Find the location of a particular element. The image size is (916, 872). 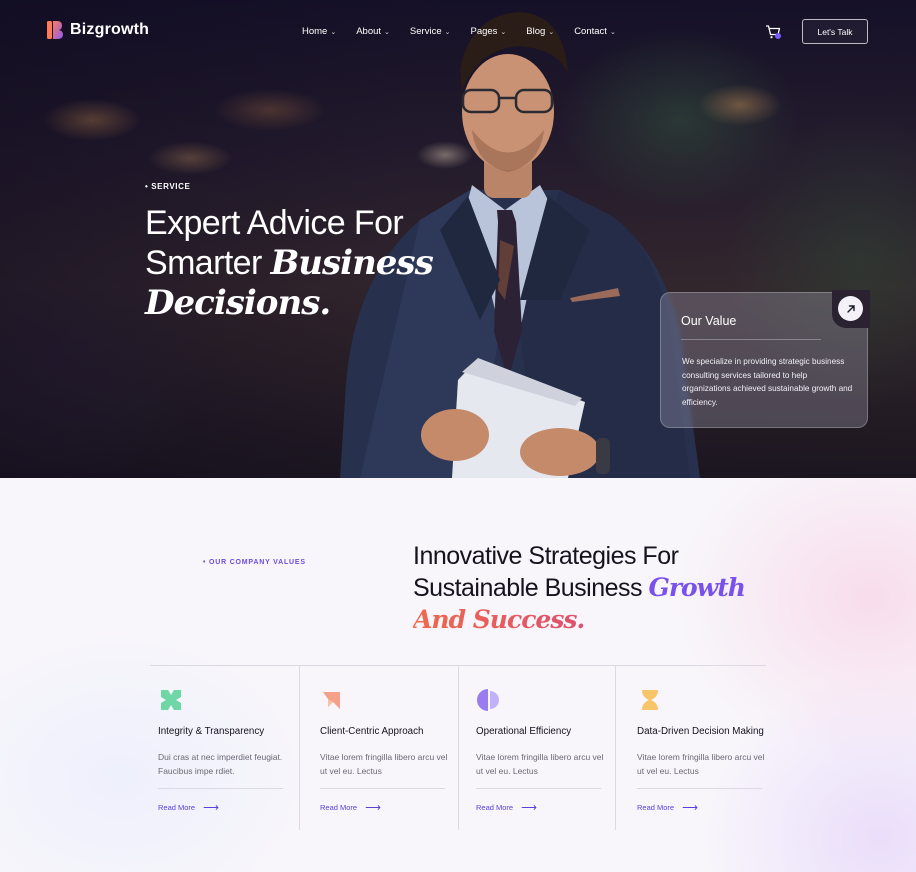

split-circle-icon is located at coordinates (488, 700).